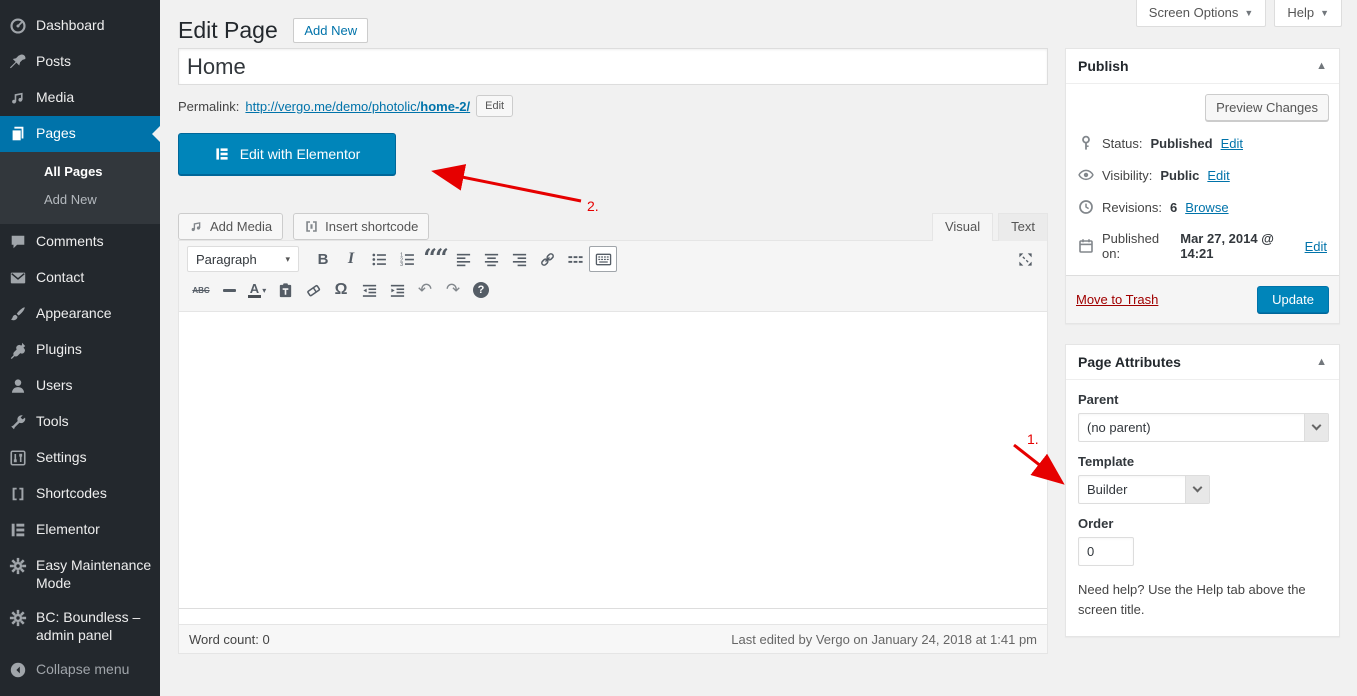 Image resolution: width=1357 pixels, height=696 pixels. I want to click on sidebar-item-bc-boundless: BC: Boundless – admin panel, so click(80, 626).